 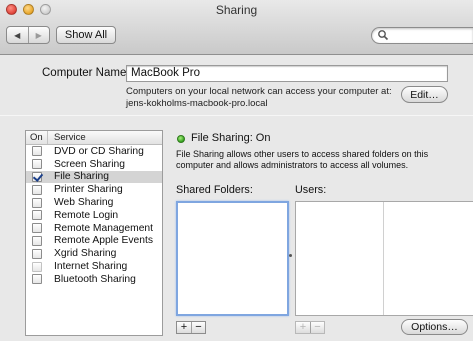 I want to click on service-row: Printer Sharing, so click(x=94, y=189).